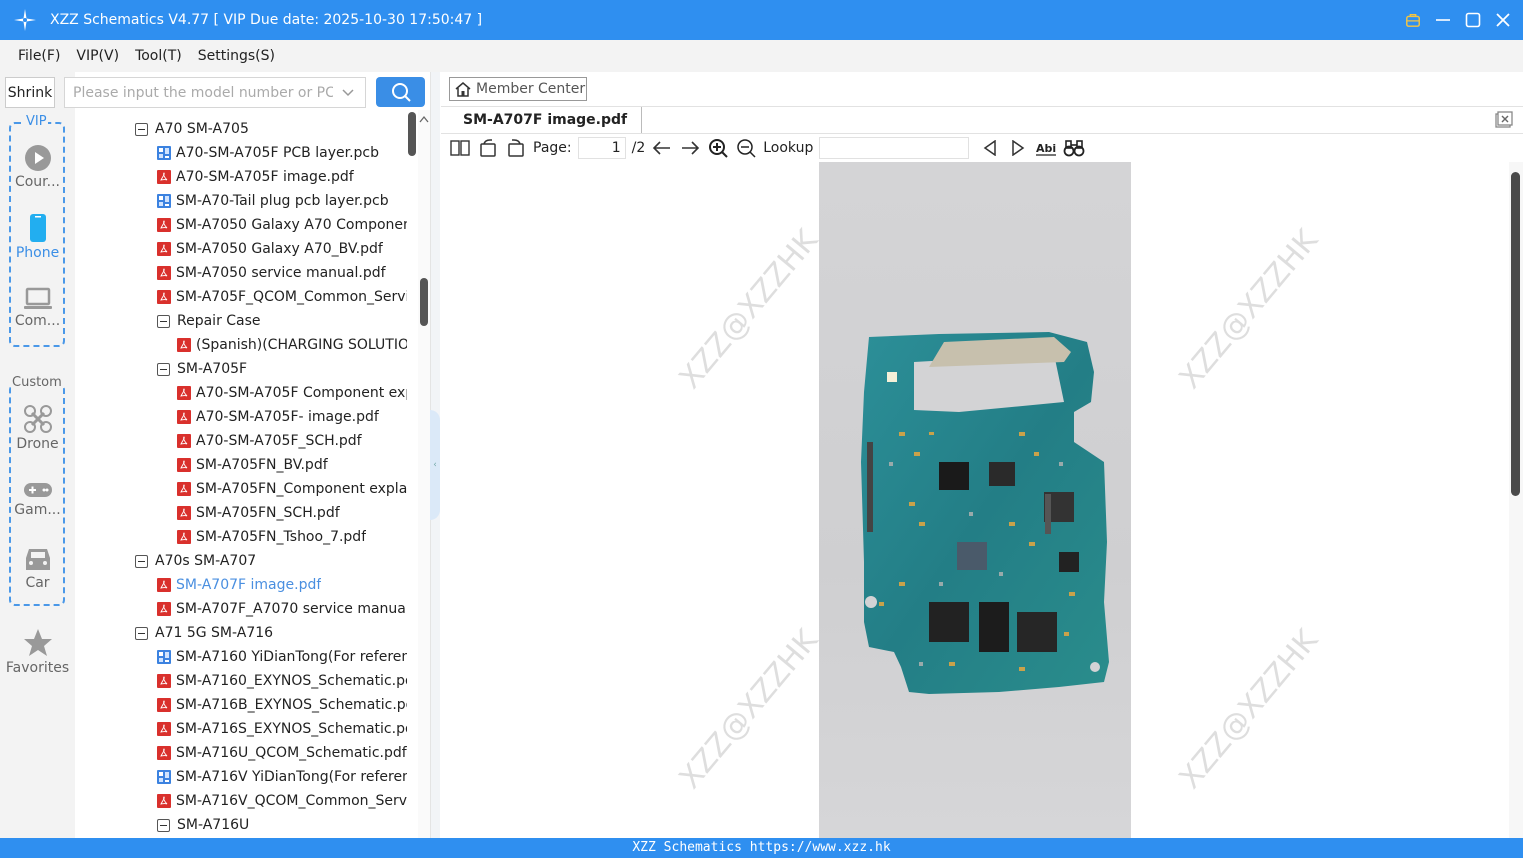 This screenshot has width=1523, height=858. I want to click on tree-file: SM-A716V YiDianTong(For referen, so click(282, 777).